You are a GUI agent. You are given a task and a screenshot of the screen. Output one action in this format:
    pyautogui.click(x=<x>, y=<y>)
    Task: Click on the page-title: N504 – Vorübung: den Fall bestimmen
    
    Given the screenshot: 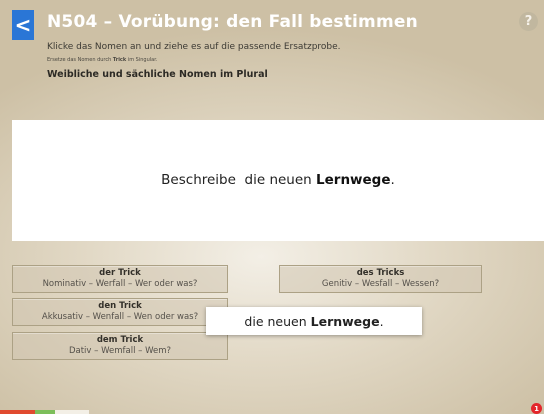 What is the action you would take?
    pyautogui.click(x=232, y=22)
    